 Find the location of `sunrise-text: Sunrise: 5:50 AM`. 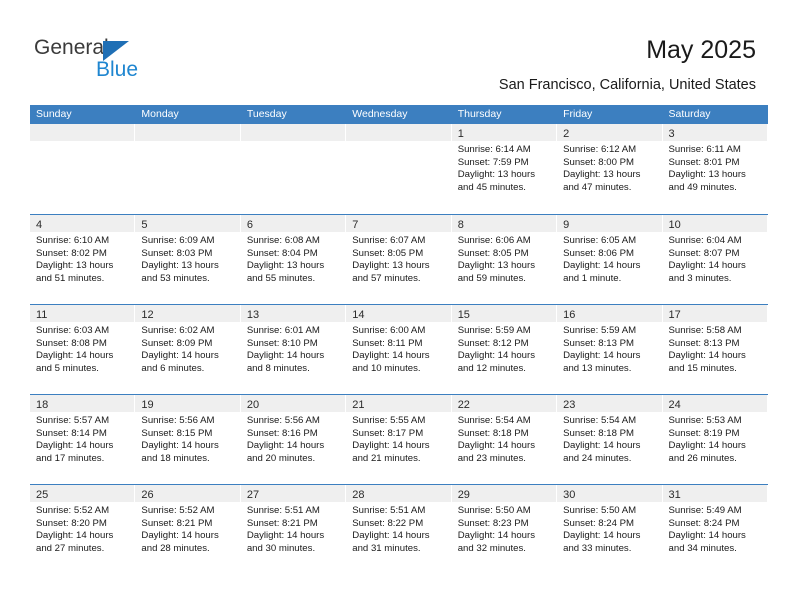

sunrise-text: Sunrise: 5:50 AM is located at coordinates (494, 510).